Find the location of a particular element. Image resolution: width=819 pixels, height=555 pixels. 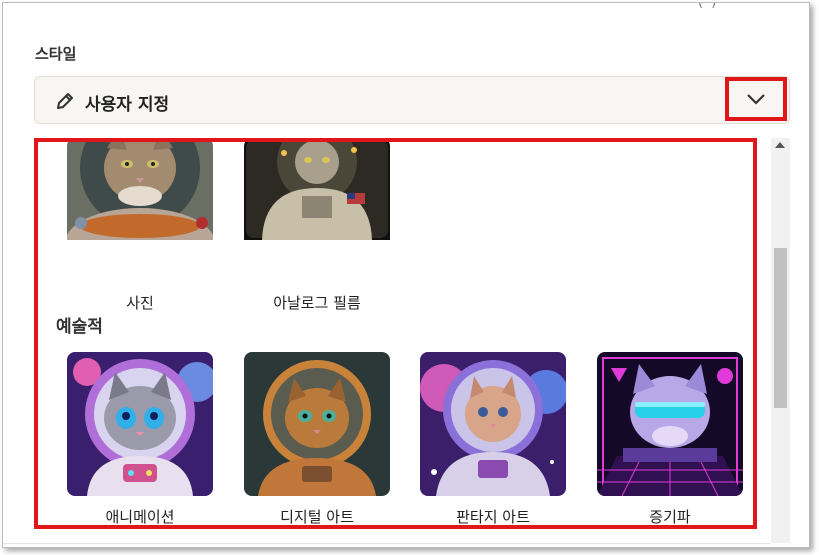

style-option-label: 애니메이션 is located at coordinates (140, 517).